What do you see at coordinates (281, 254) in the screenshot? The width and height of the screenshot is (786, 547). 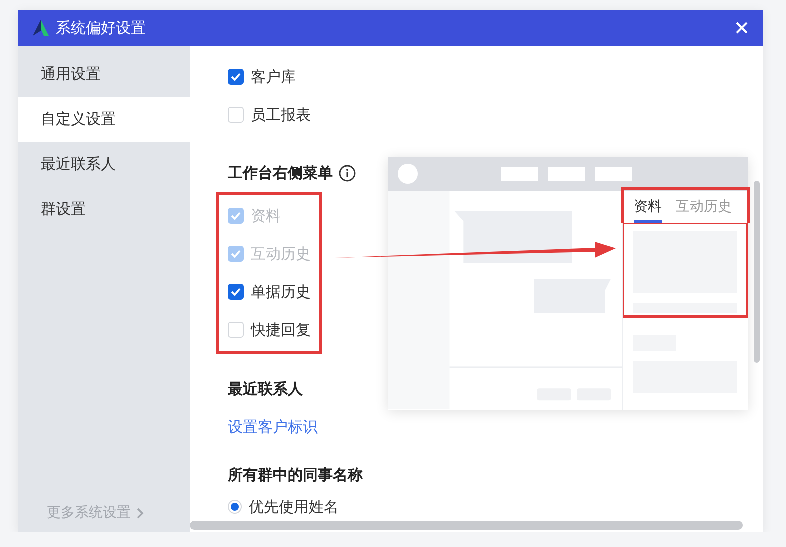 I see `checkbox-label: 互动历史` at bounding box center [281, 254].